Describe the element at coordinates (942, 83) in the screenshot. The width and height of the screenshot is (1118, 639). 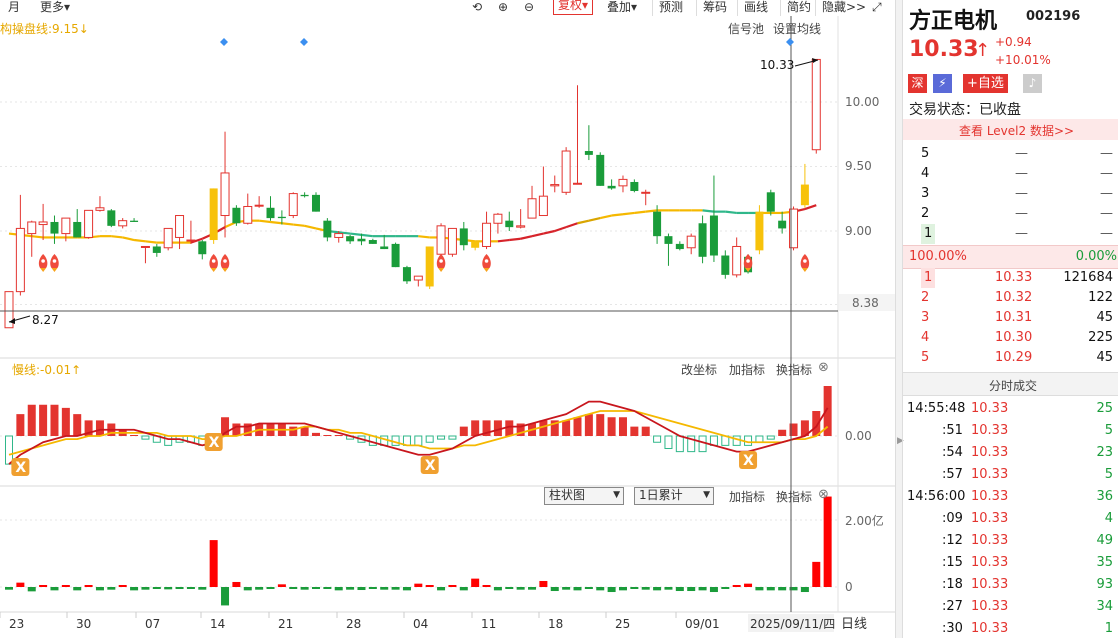
I see `lightning-icon: ⚡` at that location.